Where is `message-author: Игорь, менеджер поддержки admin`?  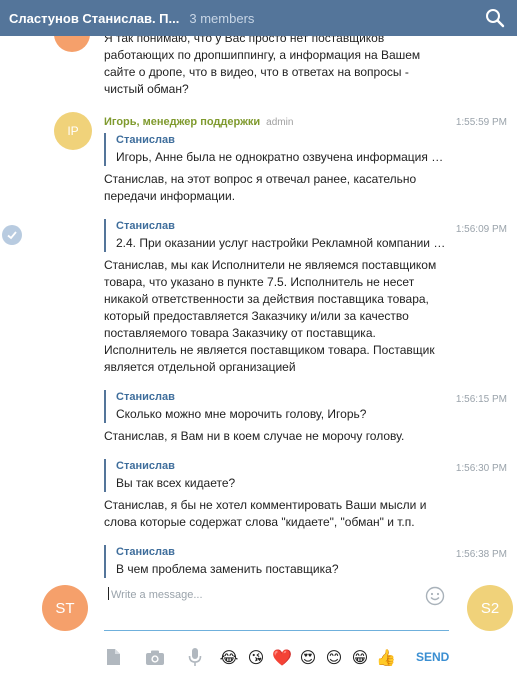
message-author: Игорь, менеджер поддержки admin is located at coordinates (198, 122).